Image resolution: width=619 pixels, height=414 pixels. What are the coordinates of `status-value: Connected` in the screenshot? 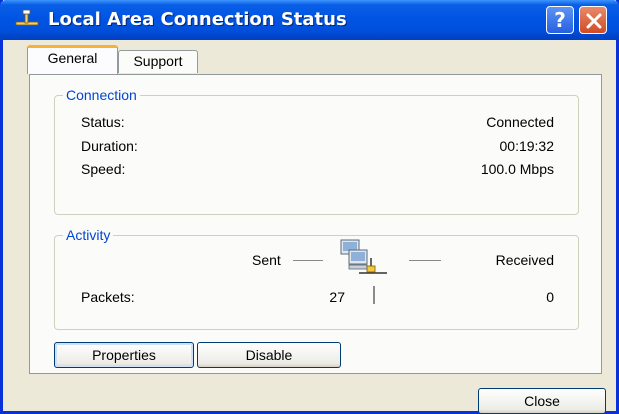 It's located at (520, 122).